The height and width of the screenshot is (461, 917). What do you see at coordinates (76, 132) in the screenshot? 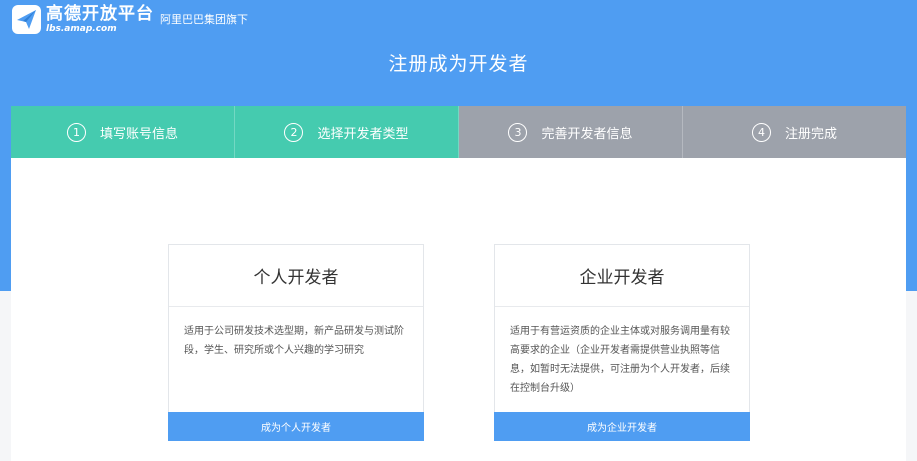
I see `step-number: 1` at bounding box center [76, 132].